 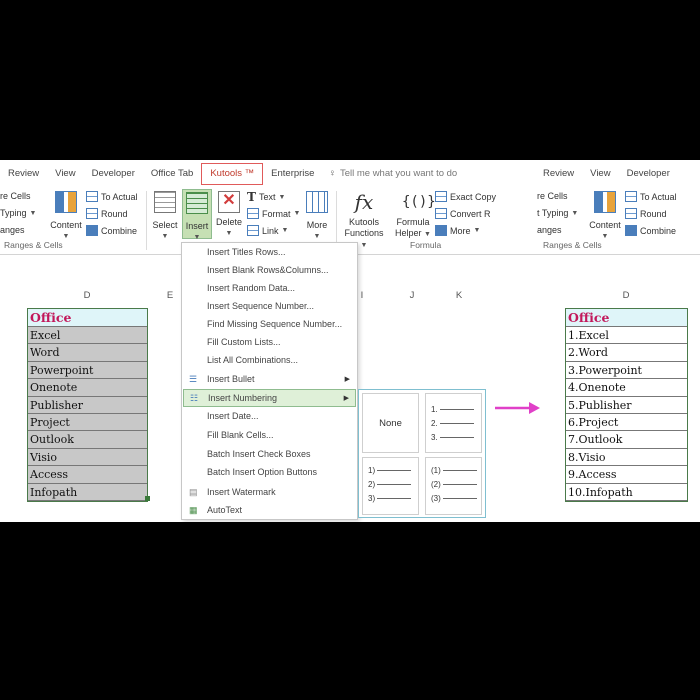 I want to click on format-button: Format ▼, so click(x=273, y=213).